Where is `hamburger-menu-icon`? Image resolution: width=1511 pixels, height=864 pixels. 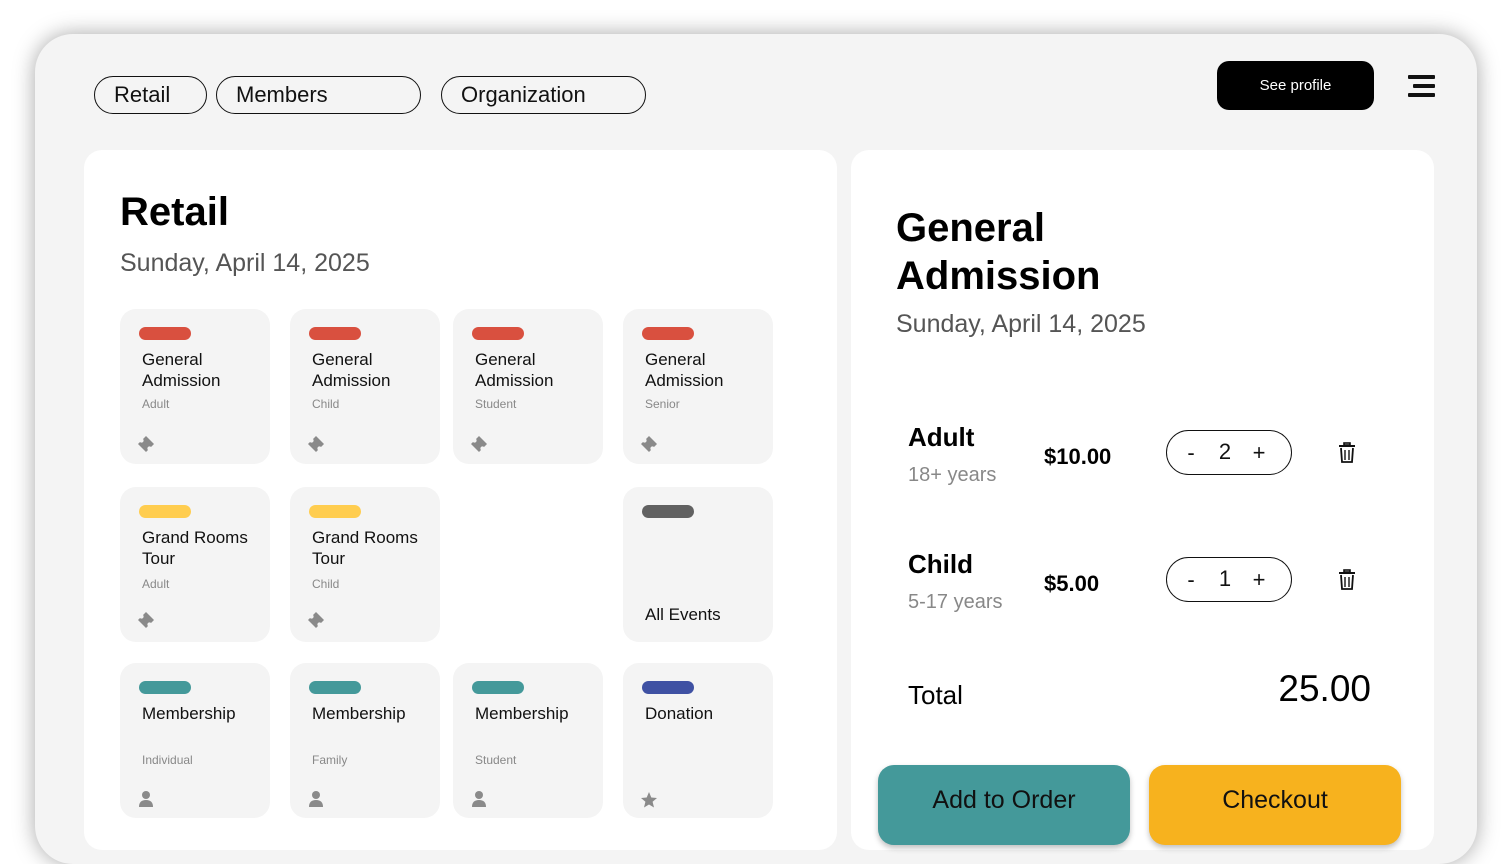 hamburger-menu-icon is located at coordinates (1421, 87).